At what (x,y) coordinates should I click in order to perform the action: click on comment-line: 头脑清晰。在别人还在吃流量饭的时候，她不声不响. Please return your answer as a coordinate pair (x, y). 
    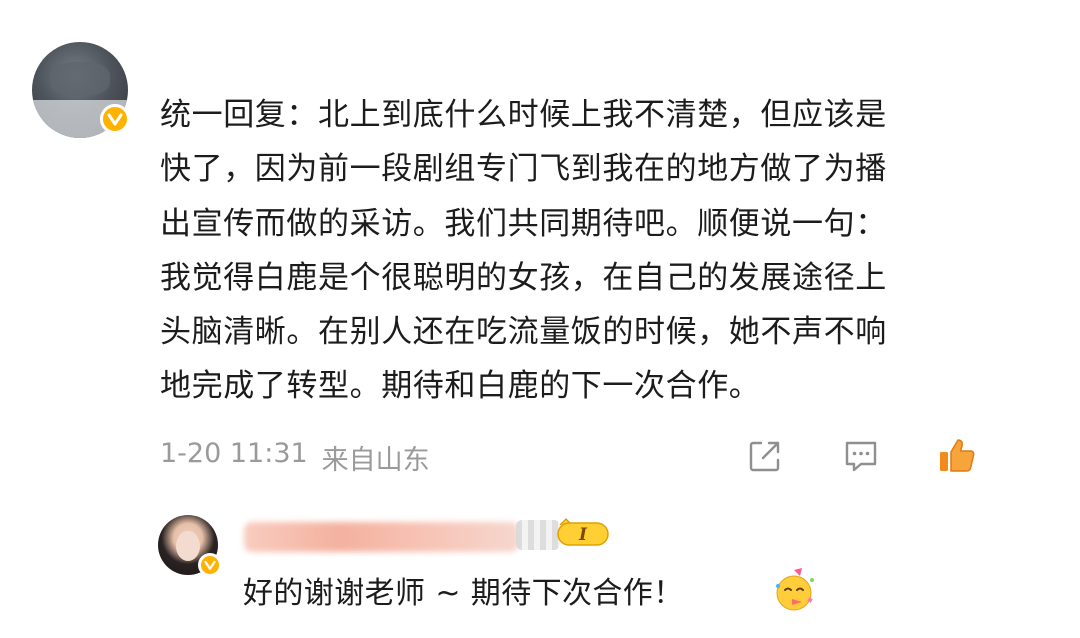
    Looking at the image, I should click on (523, 332).